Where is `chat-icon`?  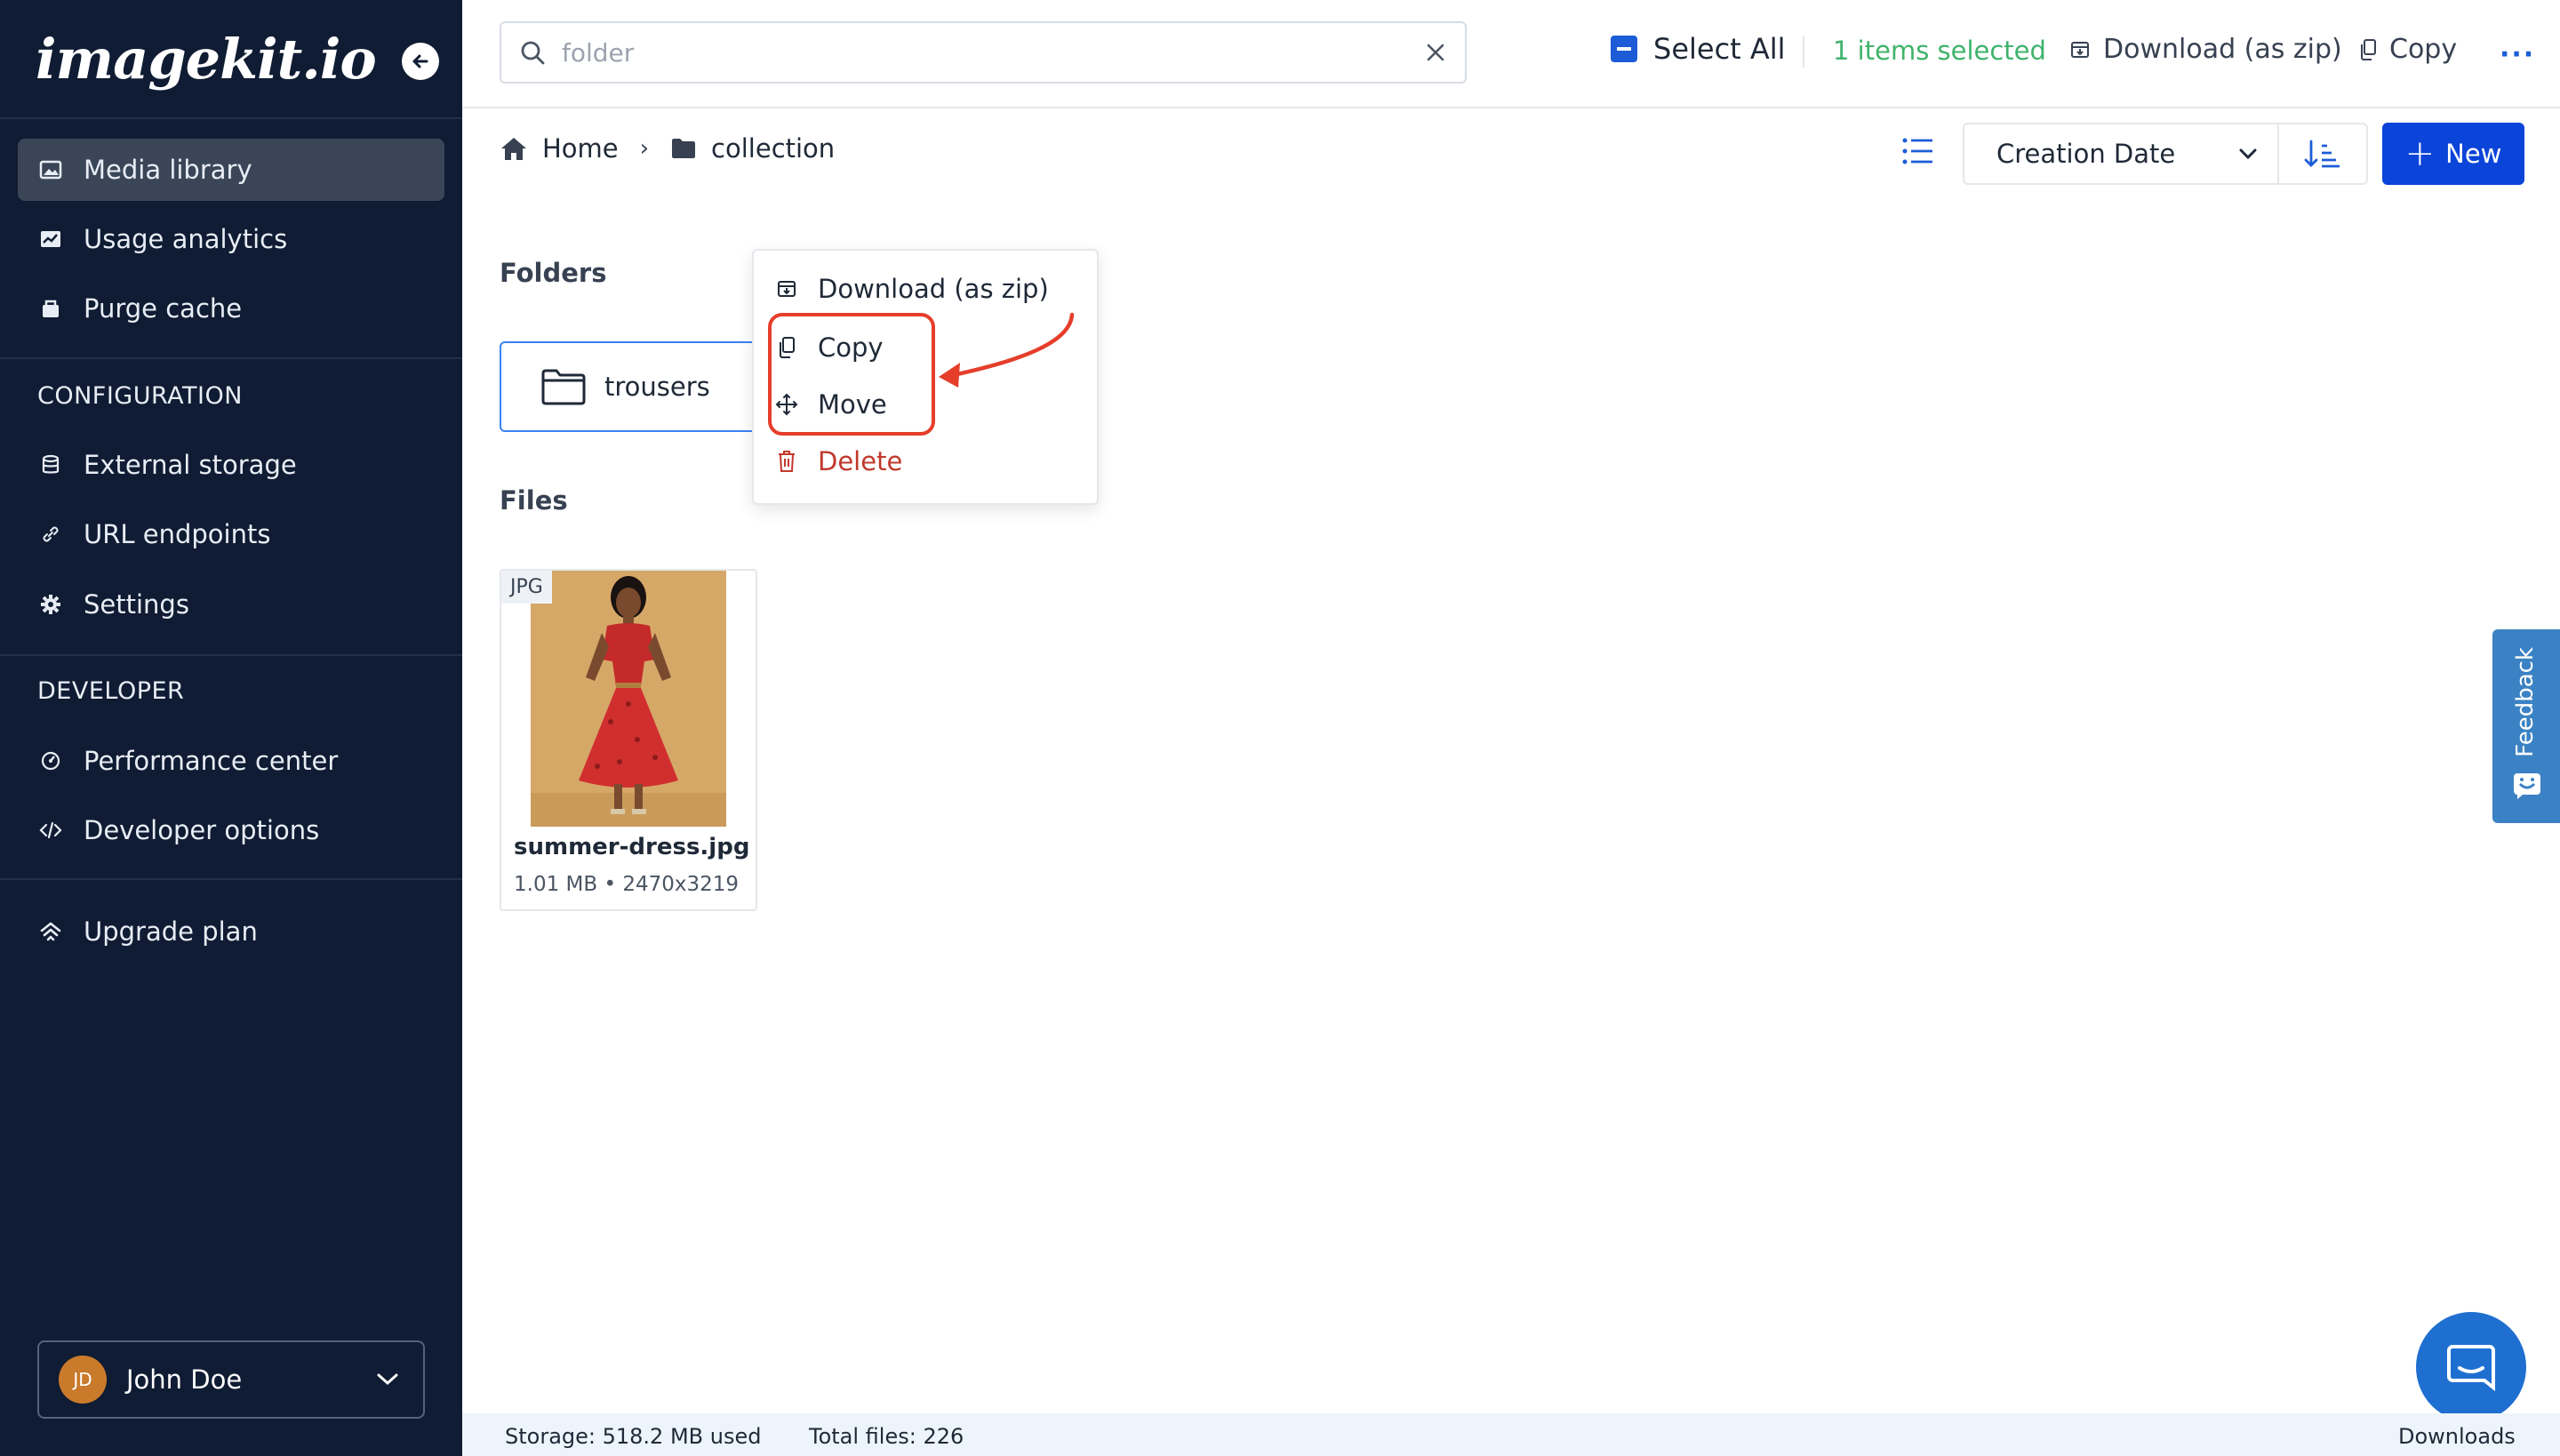
chat-icon is located at coordinates (2471, 1367).